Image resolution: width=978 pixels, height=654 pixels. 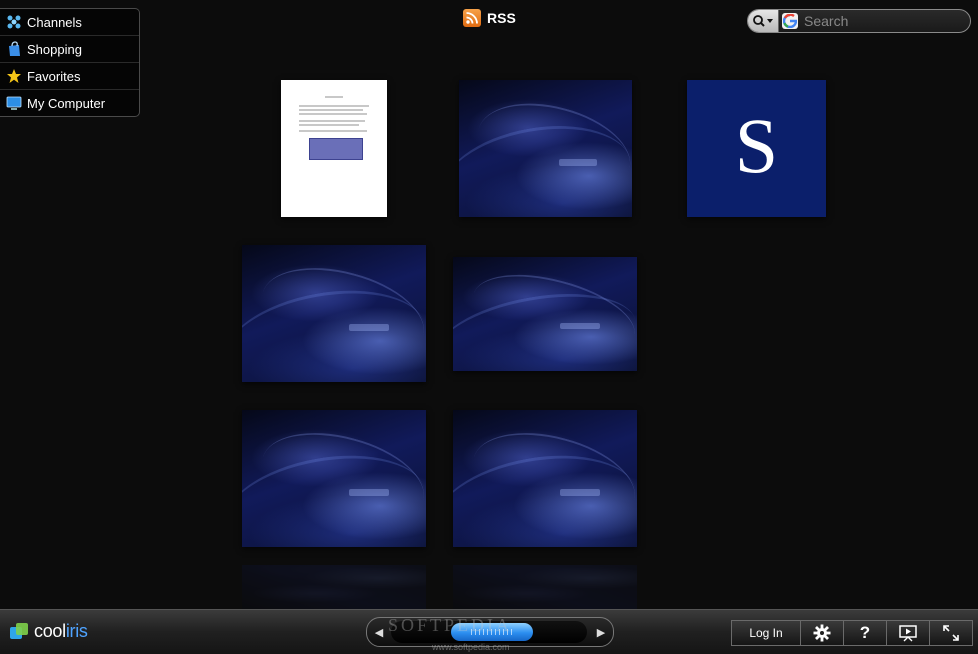 What do you see at coordinates (54, 76) in the screenshot?
I see `sidebar-item-label: Favorites` at bounding box center [54, 76].